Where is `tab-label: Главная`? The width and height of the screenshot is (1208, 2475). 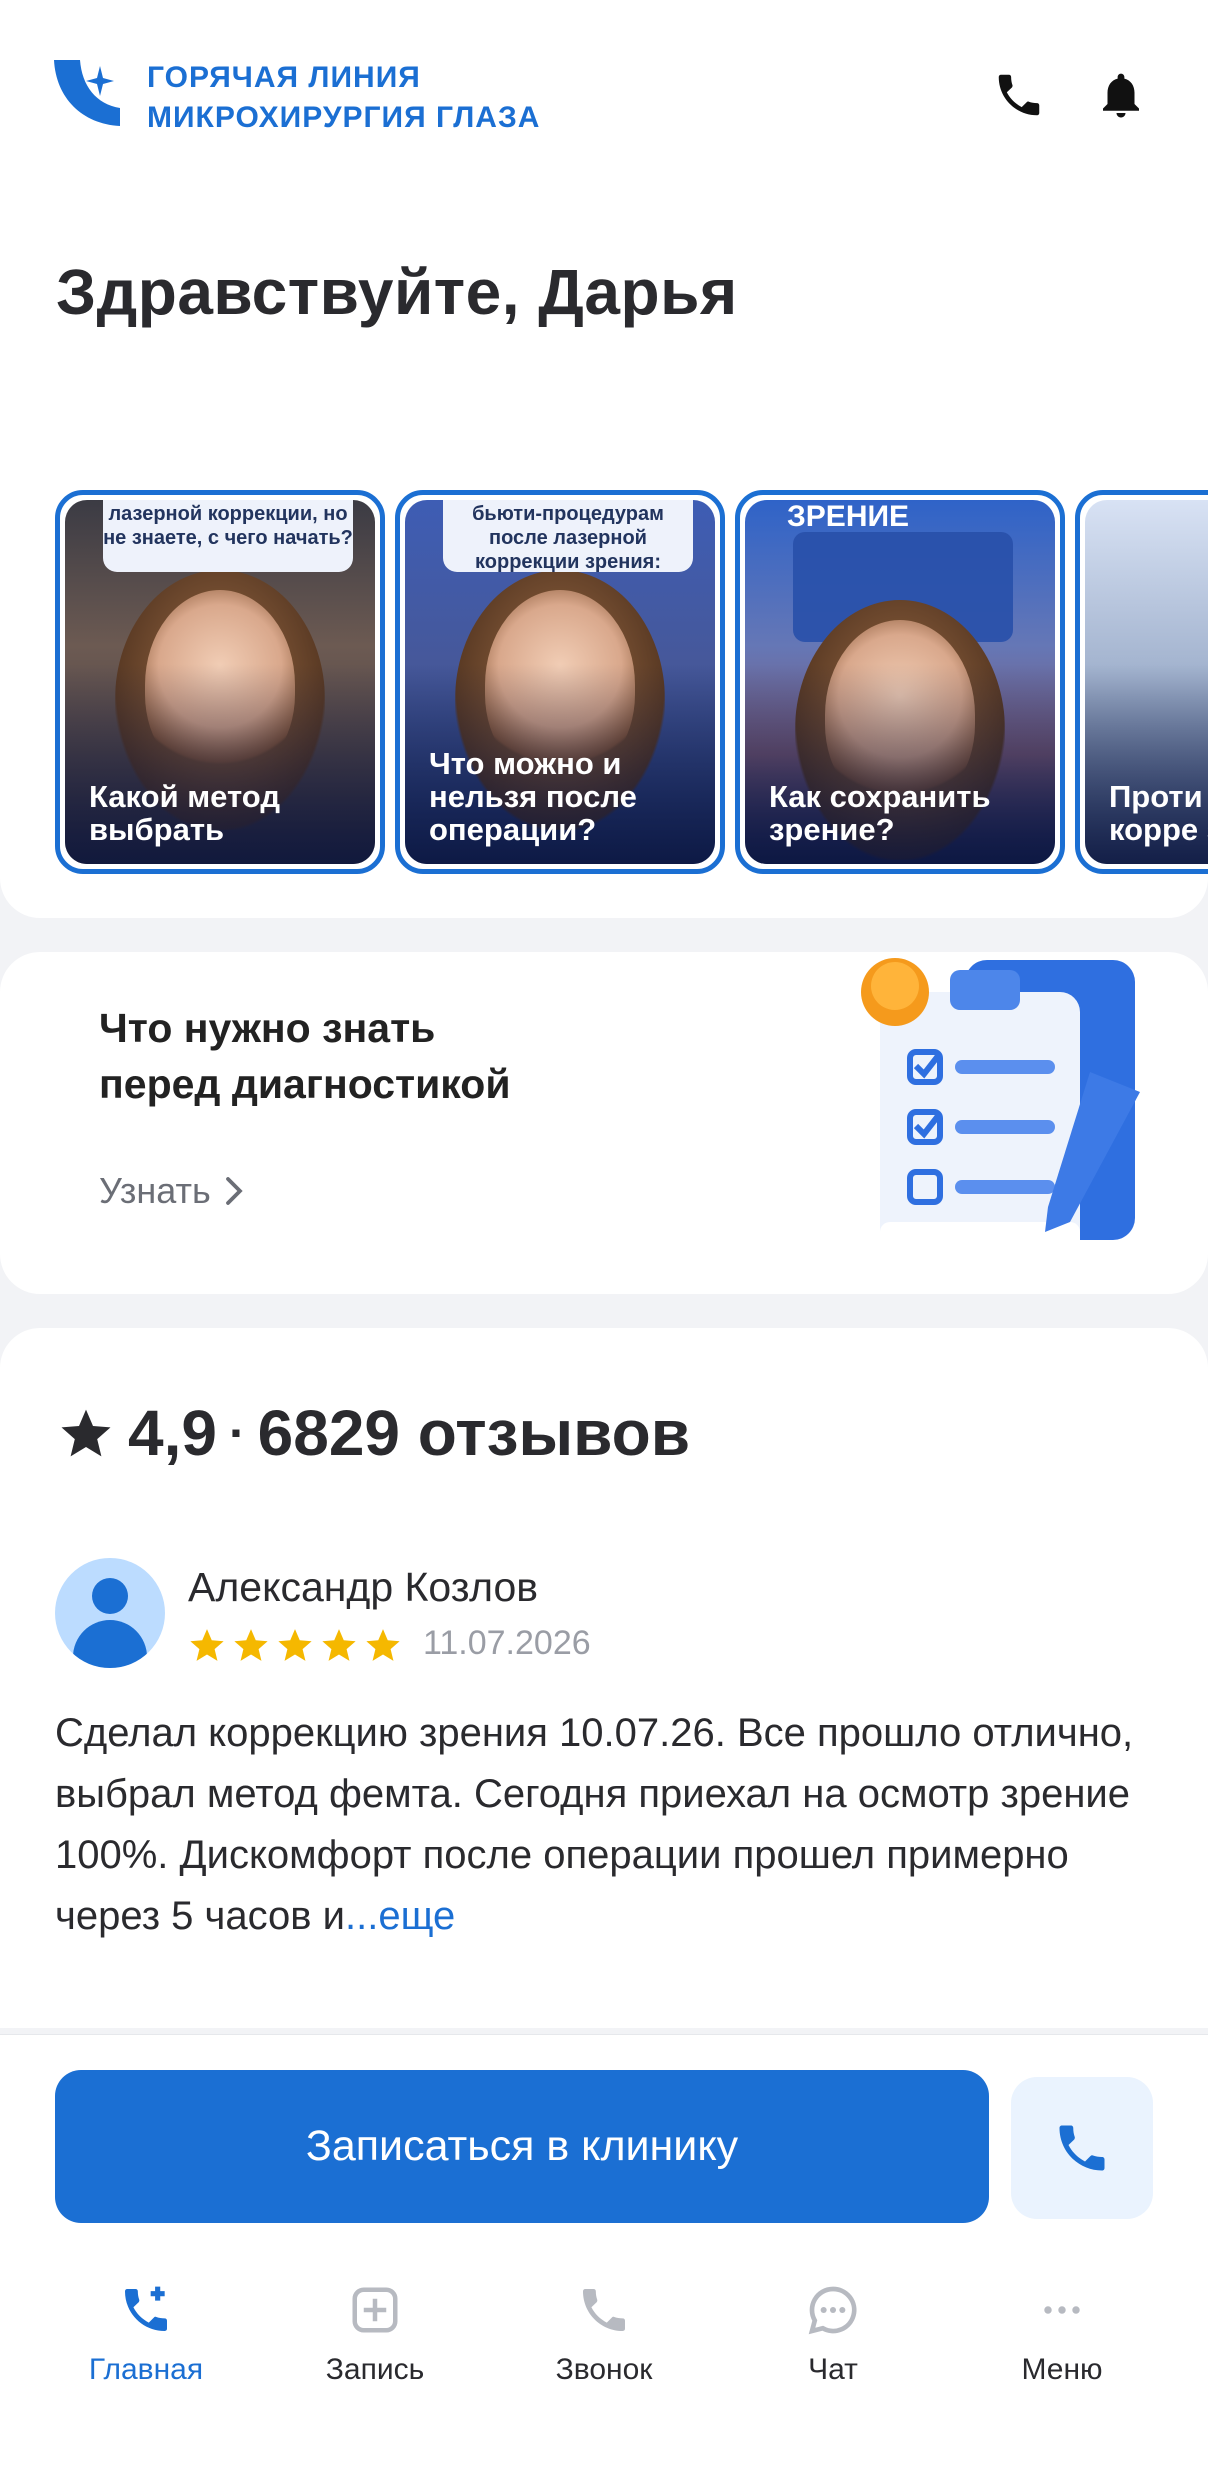 tab-label: Главная is located at coordinates (146, 2369).